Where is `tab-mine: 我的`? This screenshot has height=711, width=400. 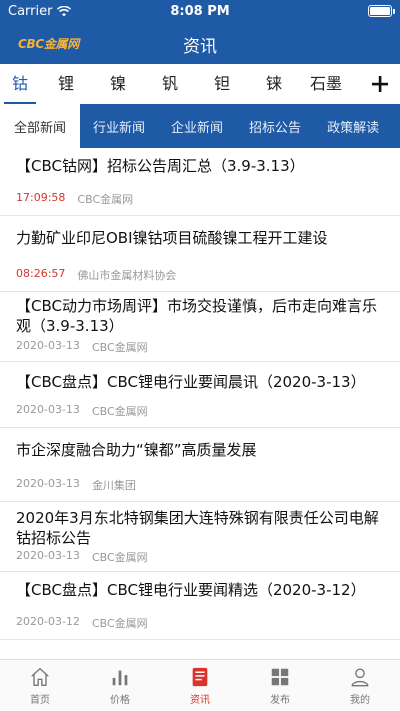
tab-mine: 我的 is located at coordinates (360, 685).